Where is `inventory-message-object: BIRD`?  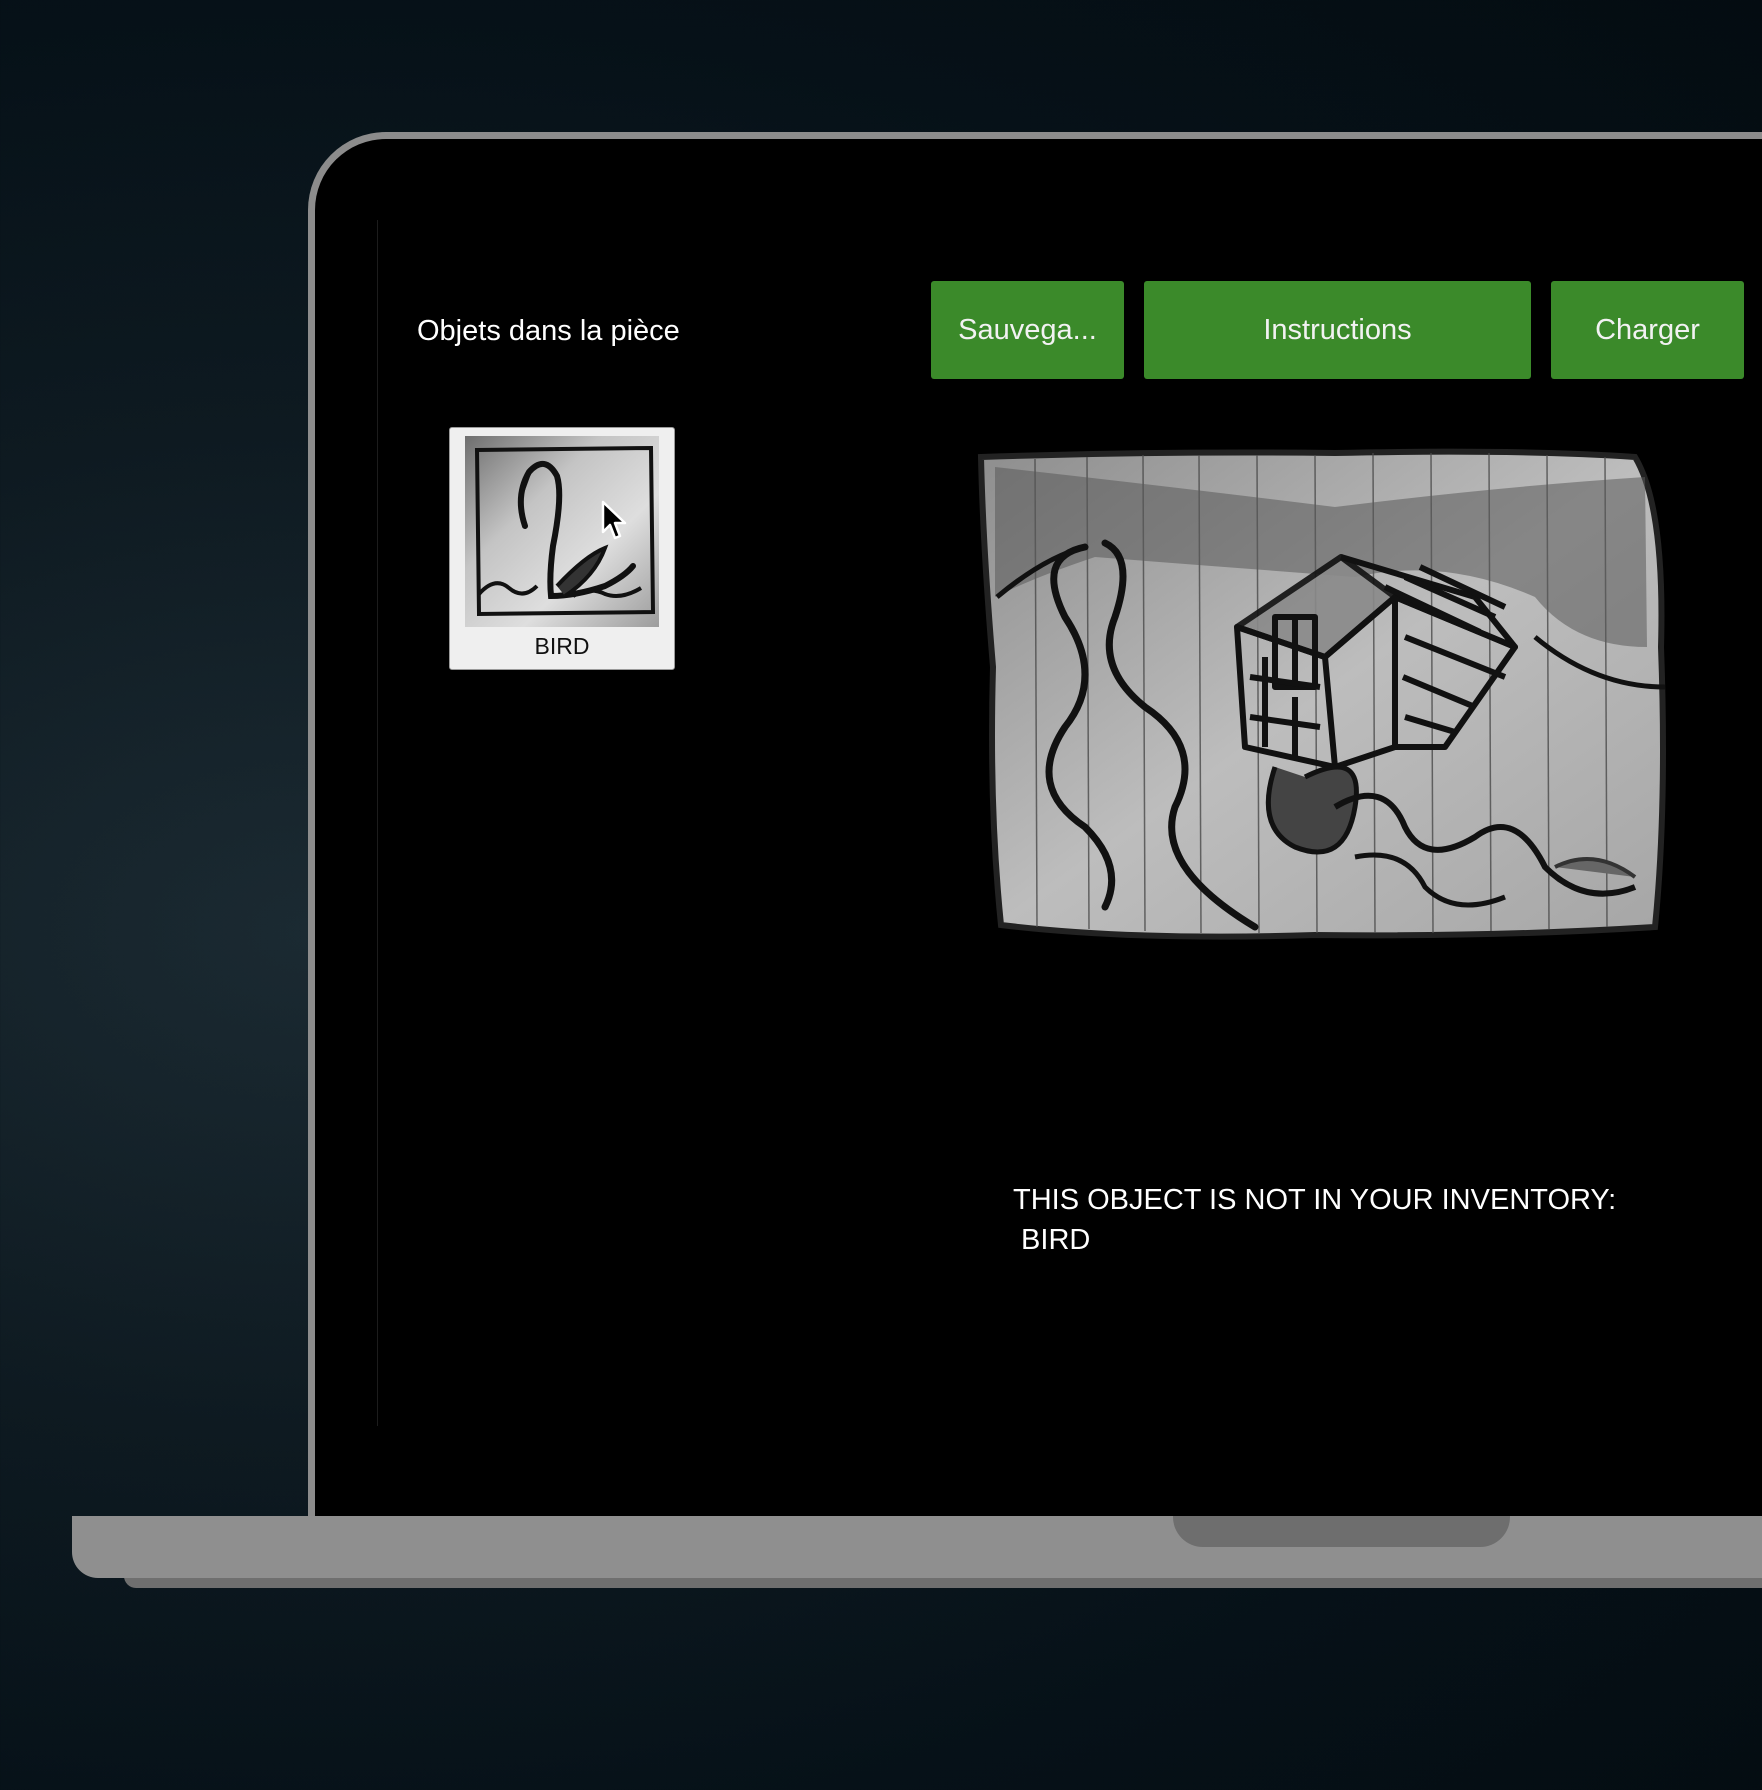 inventory-message-object: BIRD is located at coordinates (1052, 1240).